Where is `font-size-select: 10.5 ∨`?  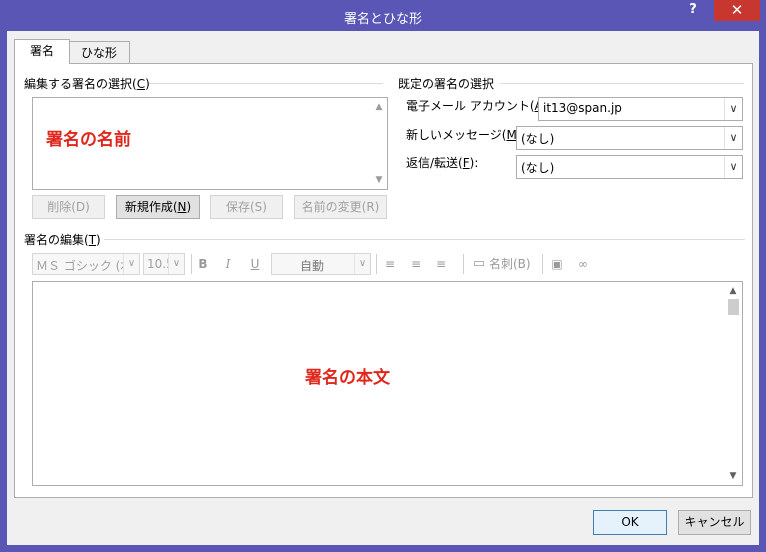
font-size-select: 10.5 ∨ is located at coordinates (164, 264).